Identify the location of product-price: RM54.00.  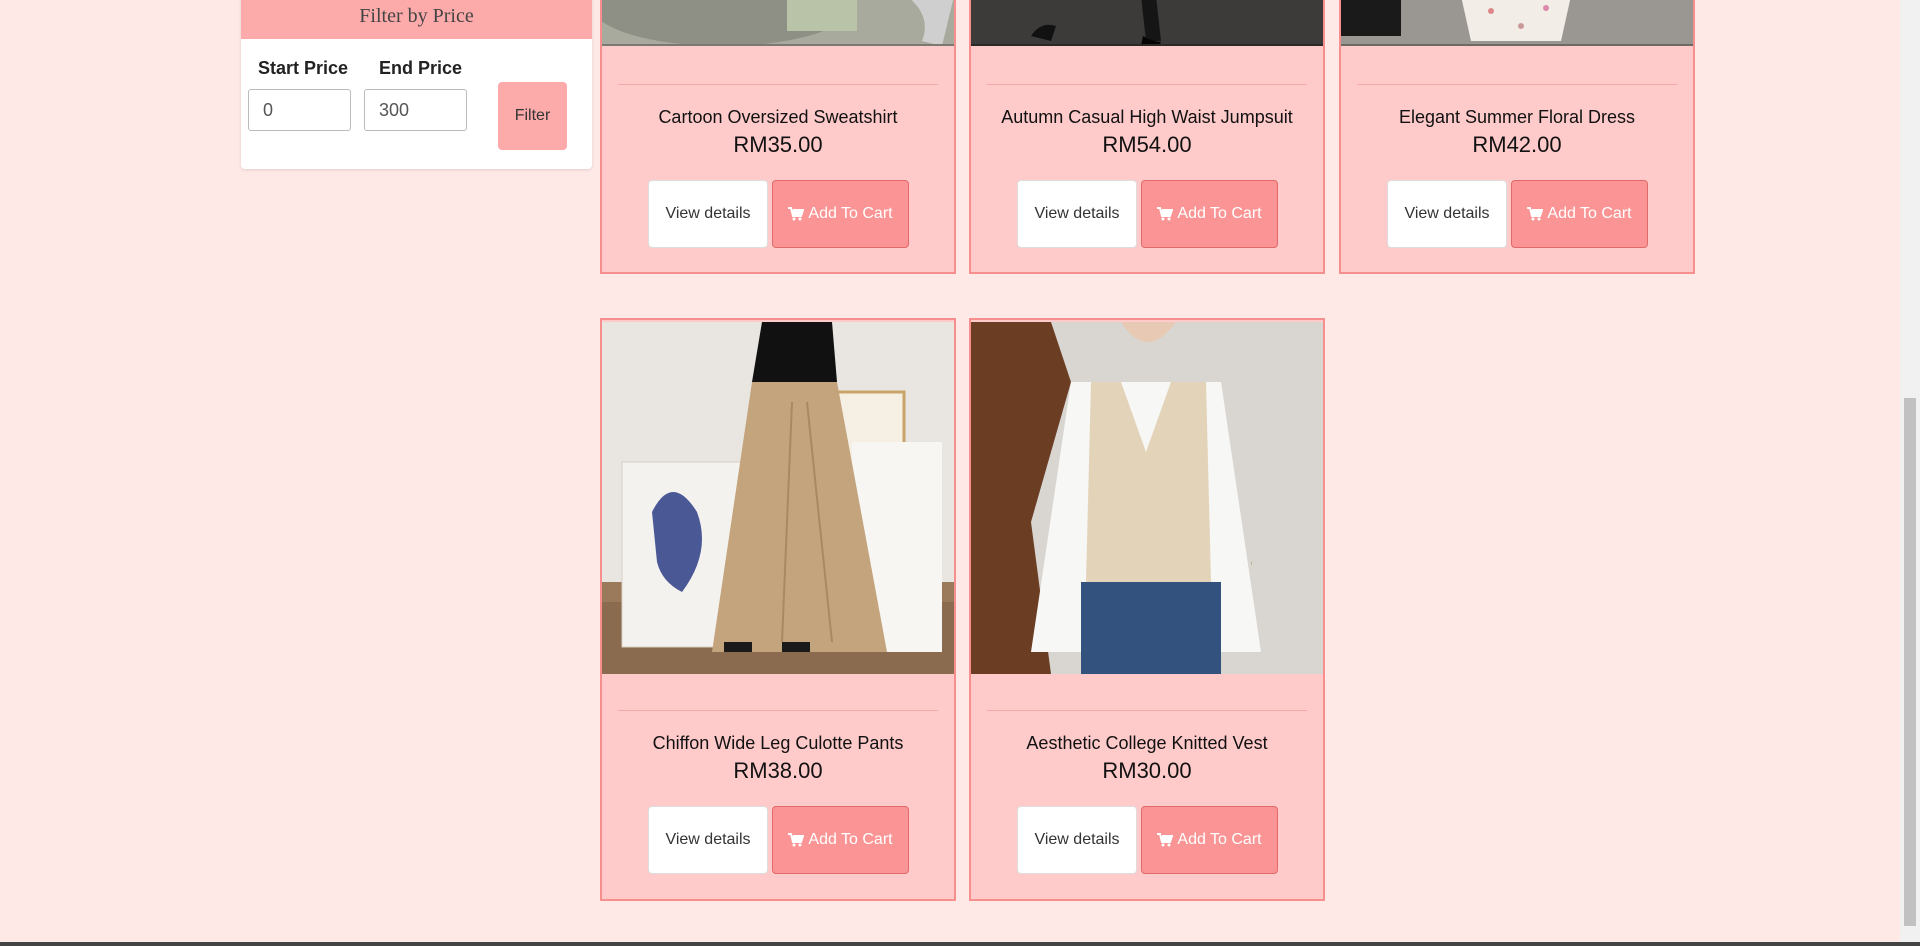
(1147, 144).